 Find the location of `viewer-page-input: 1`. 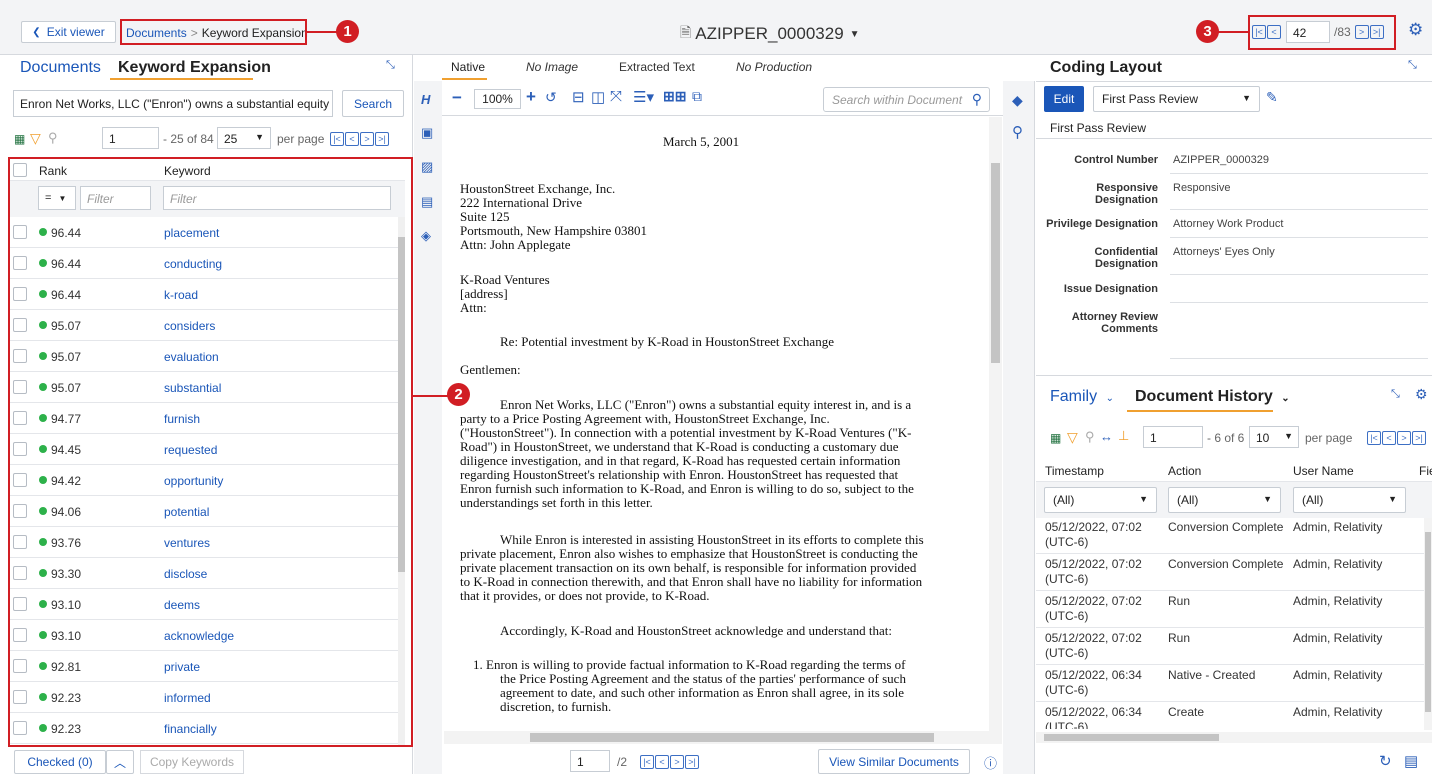

viewer-page-input: 1 is located at coordinates (590, 761).